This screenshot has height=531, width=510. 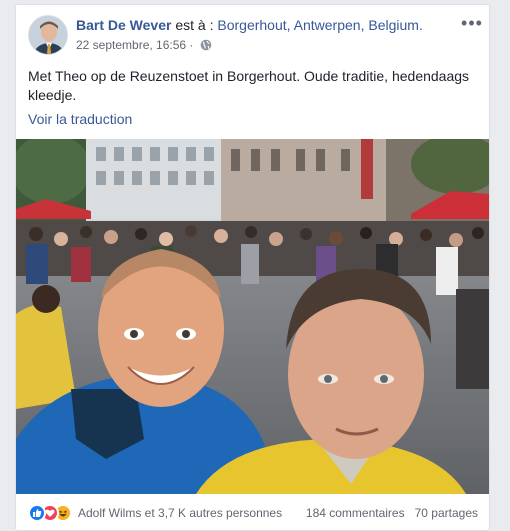 I want to click on shares-count: 70 partages, so click(x=446, y=513).